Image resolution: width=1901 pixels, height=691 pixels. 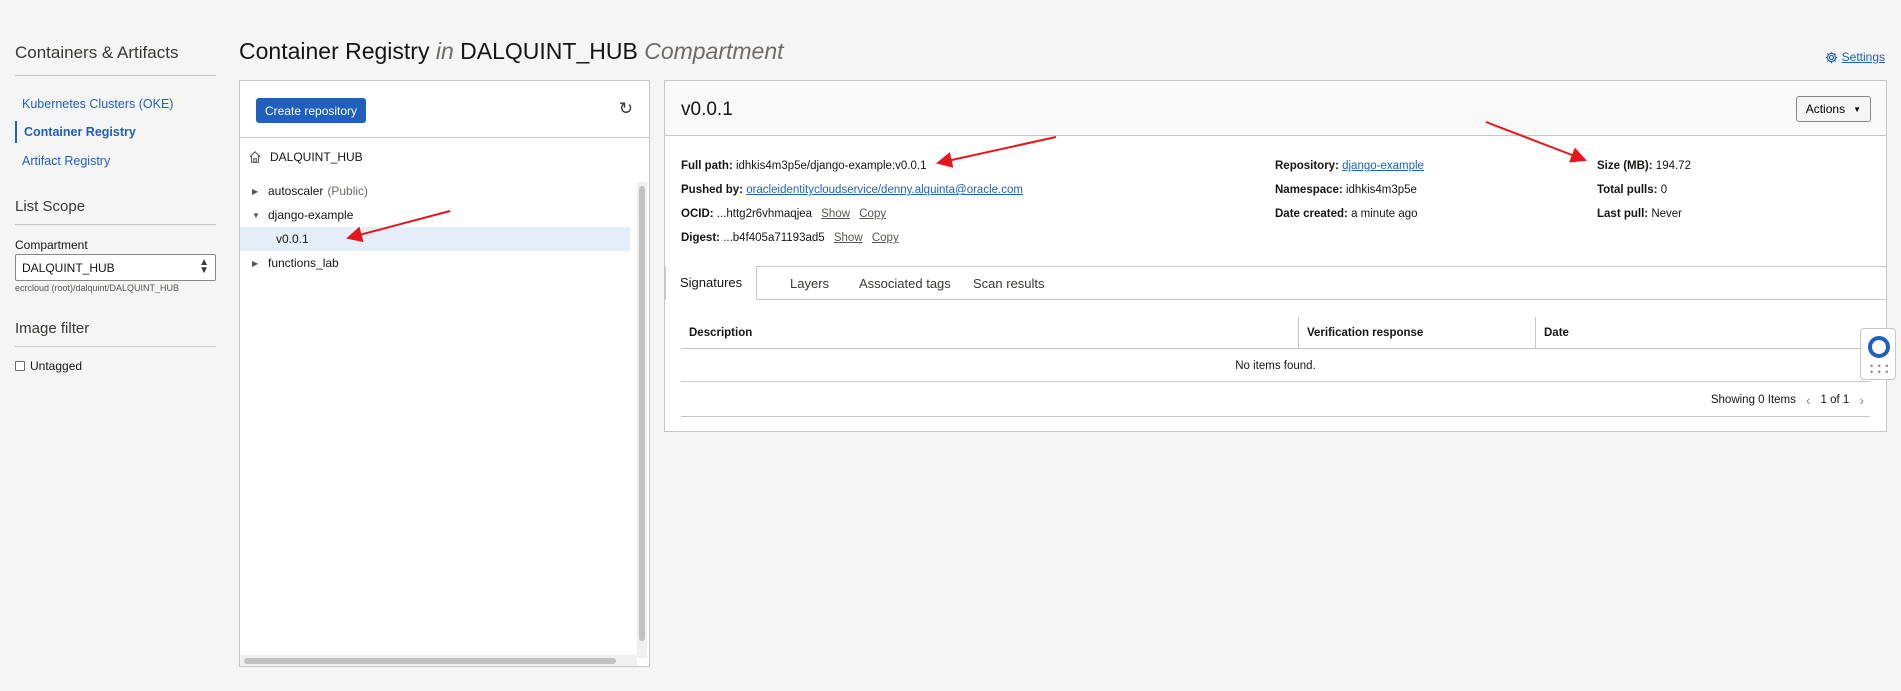 I want to click on annotation-arrow-tree, so click(x=398, y=226).